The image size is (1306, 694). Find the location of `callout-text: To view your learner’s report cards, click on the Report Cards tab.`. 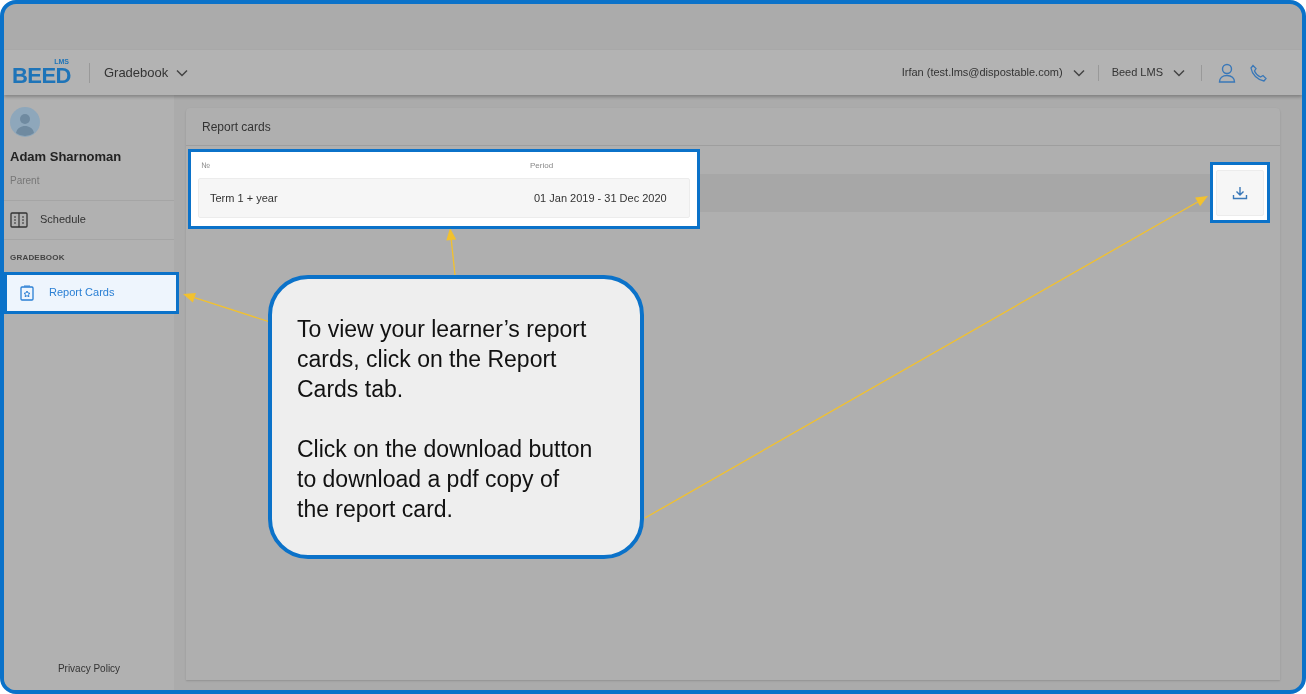

callout-text: To view your learner’s report cards, click on the Report Cards tab. is located at coordinates (442, 359).